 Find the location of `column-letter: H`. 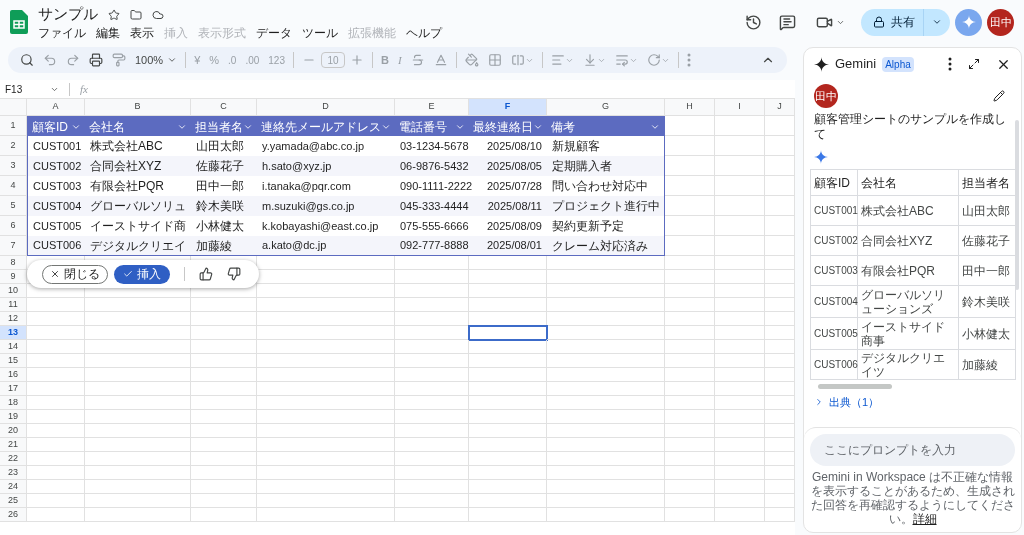

column-letter: H is located at coordinates (690, 107).